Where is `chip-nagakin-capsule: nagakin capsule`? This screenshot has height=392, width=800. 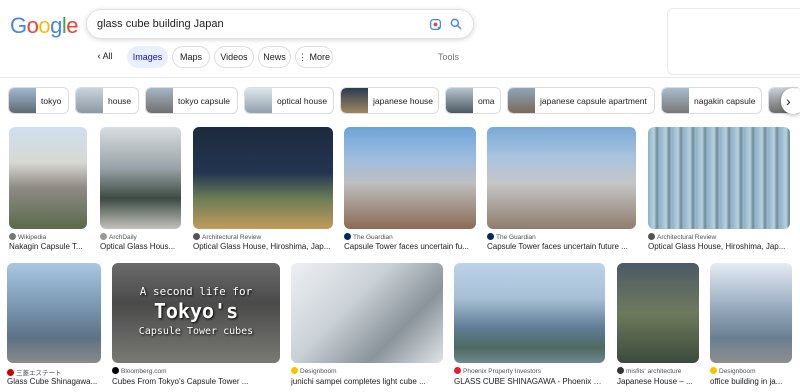 chip-nagakin-capsule: nagakin capsule is located at coordinates (711, 100).